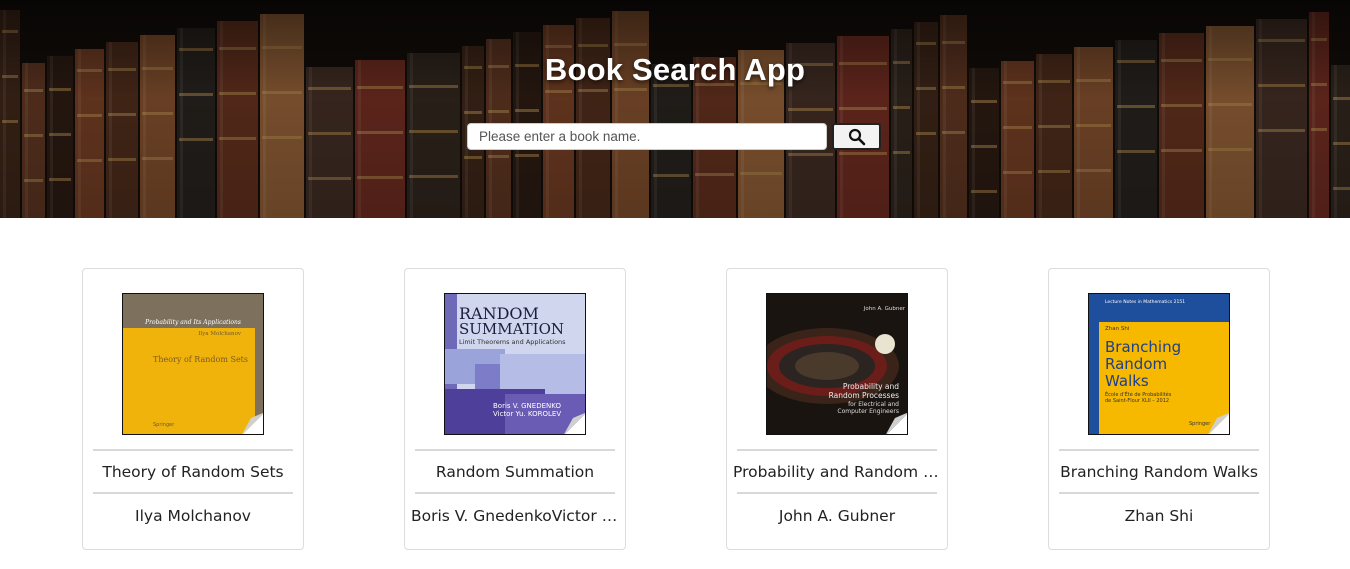 The width and height of the screenshot is (1350, 569). What do you see at coordinates (868, 411) in the screenshot?
I see `cover-title-line4: Computer Engineers` at bounding box center [868, 411].